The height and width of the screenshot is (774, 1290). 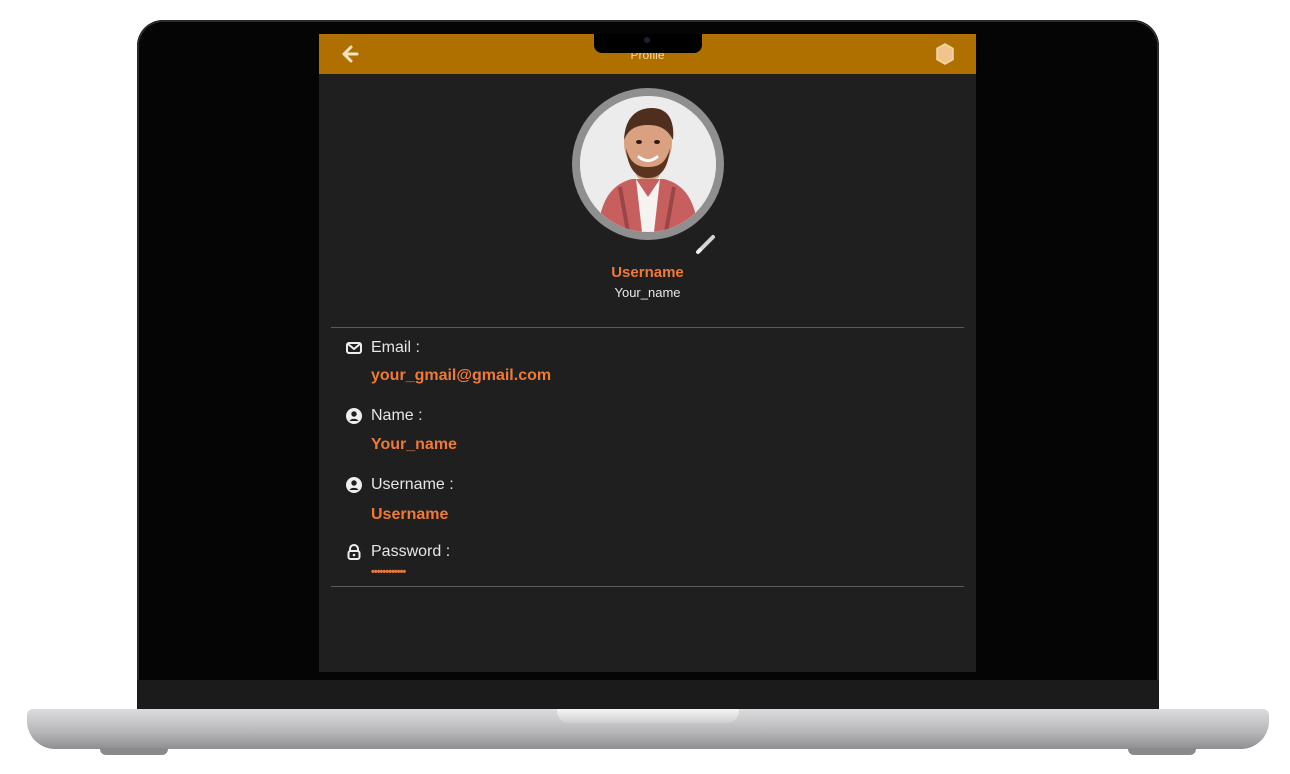 What do you see at coordinates (647, 327) in the screenshot?
I see `top-divider` at bounding box center [647, 327].